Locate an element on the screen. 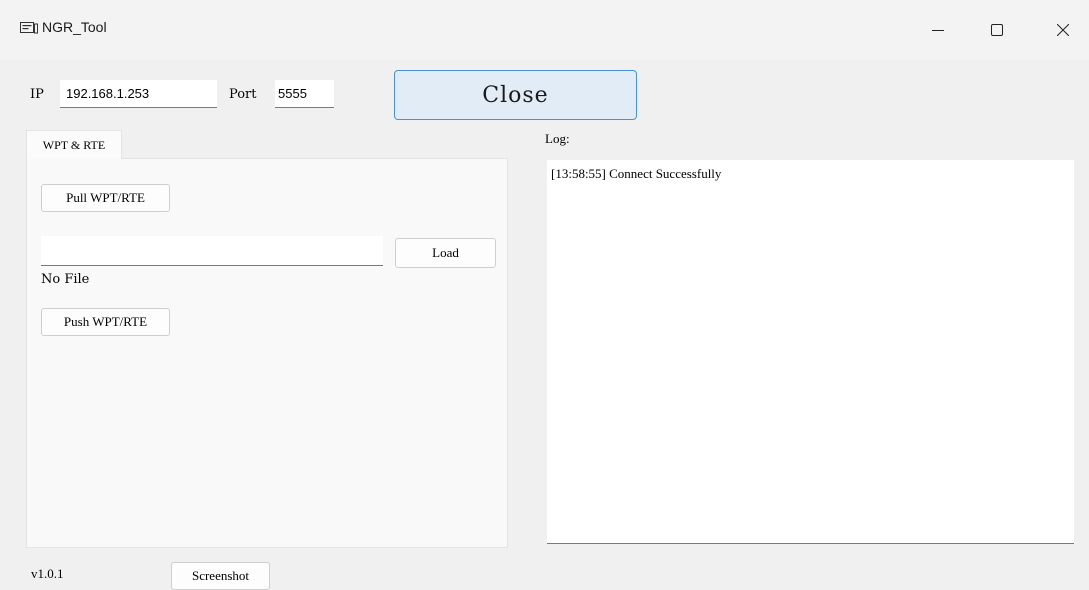 The width and height of the screenshot is (1089, 590). ip-label: IP is located at coordinates (37, 94).